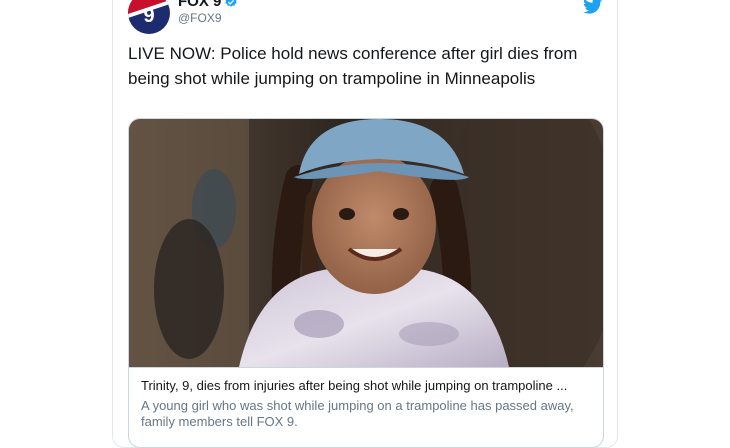  Describe the element at coordinates (593, 7) in the screenshot. I see `twitter-bird-icon` at that location.